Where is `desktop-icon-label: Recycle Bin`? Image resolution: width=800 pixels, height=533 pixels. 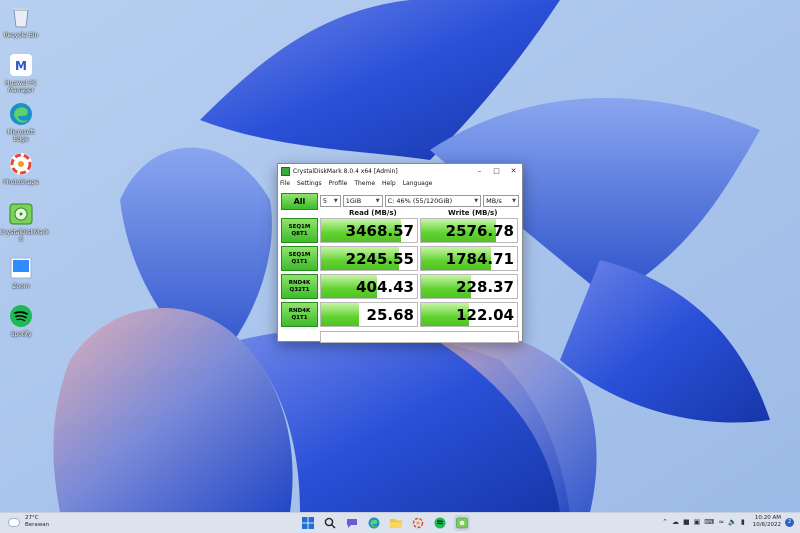
desktop-icon-label: Recycle Bin is located at coordinates (21, 35).